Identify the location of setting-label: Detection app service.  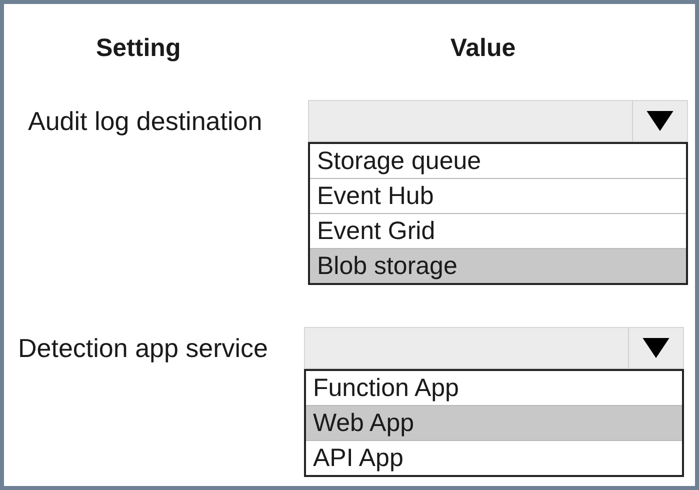
(143, 348).